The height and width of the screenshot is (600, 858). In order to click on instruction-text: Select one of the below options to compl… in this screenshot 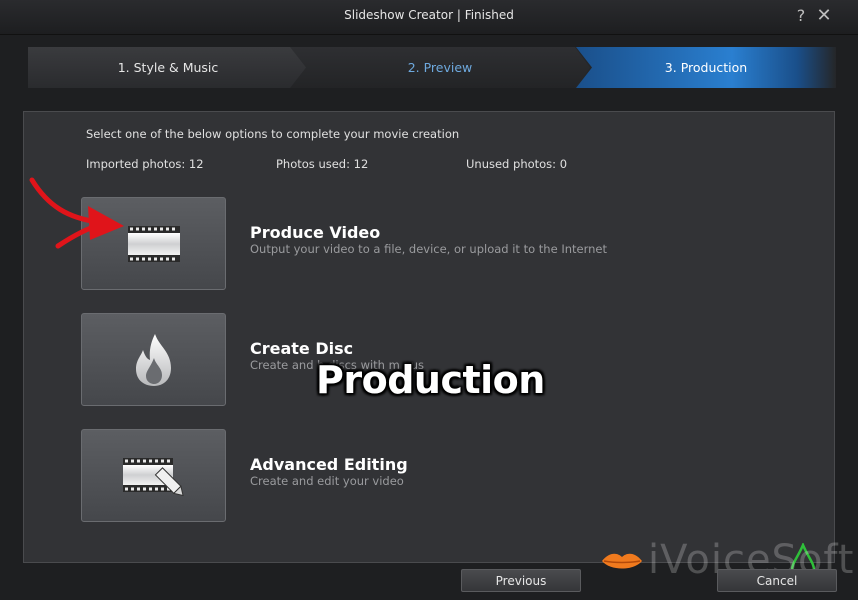, I will do `click(273, 134)`.